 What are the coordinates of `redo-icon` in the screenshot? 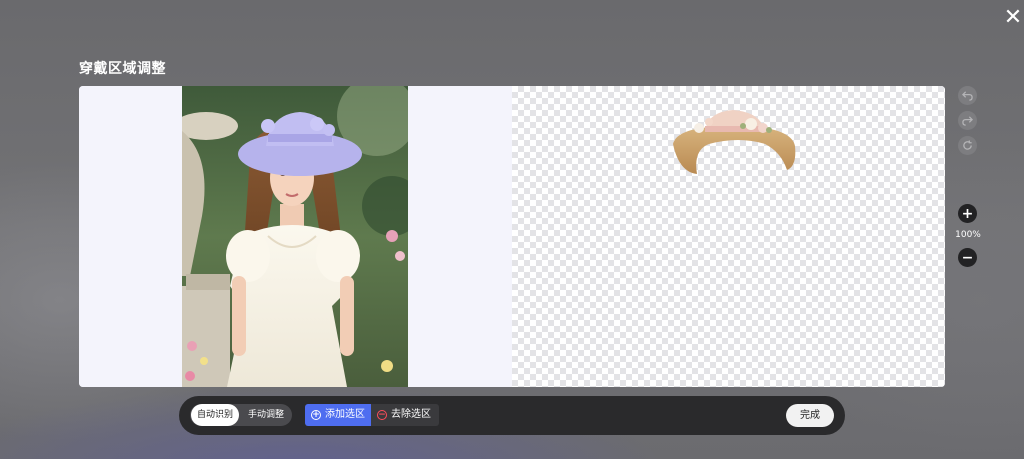 It's located at (967, 120).